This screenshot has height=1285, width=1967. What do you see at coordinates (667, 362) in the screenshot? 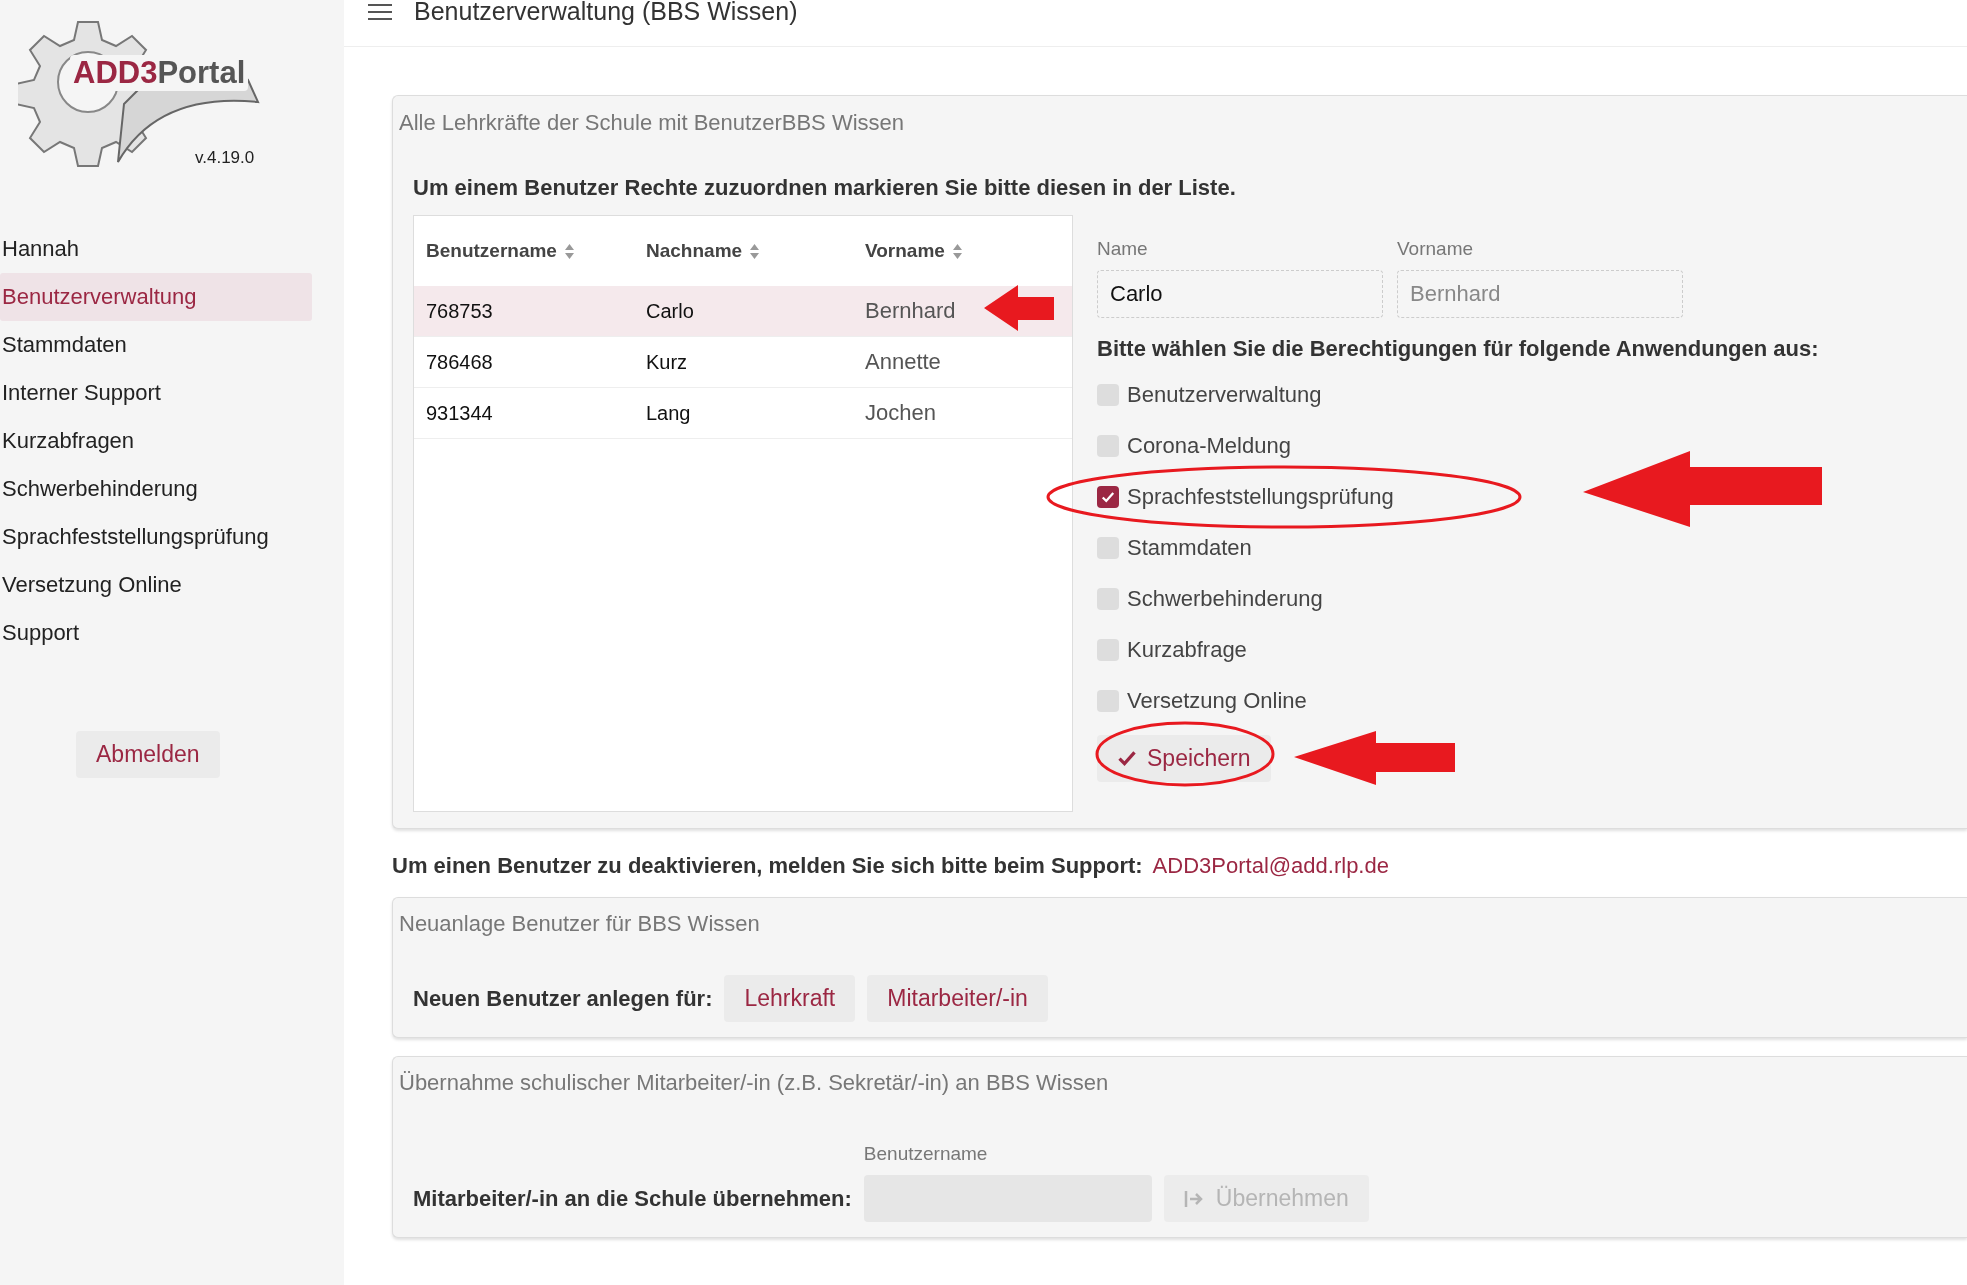
I see `table-cell: Kurz` at bounding box center [667, 362].